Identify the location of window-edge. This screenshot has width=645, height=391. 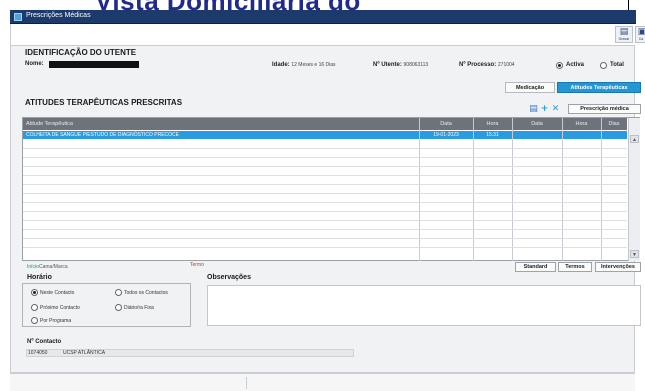
(636, 5).